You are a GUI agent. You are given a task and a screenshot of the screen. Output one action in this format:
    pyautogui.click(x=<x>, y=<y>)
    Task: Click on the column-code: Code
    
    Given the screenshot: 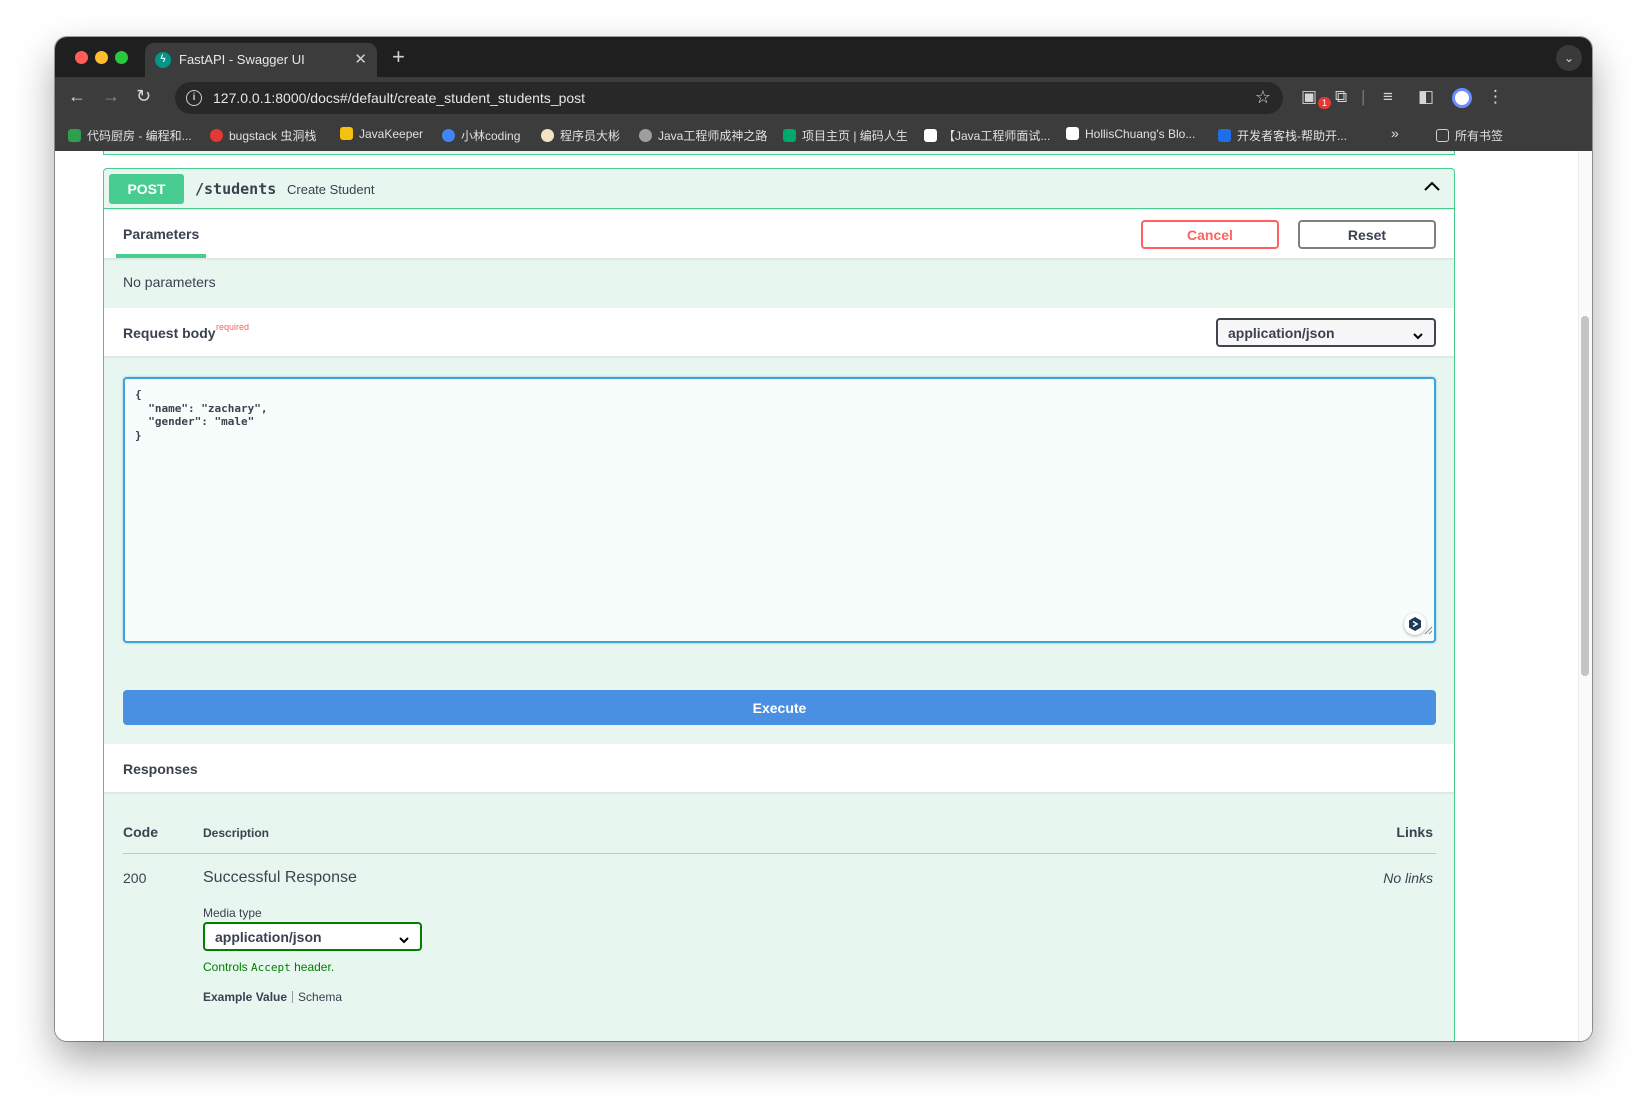 What is the action you would take?
    pyautogui.click(x=140, y=832)
    